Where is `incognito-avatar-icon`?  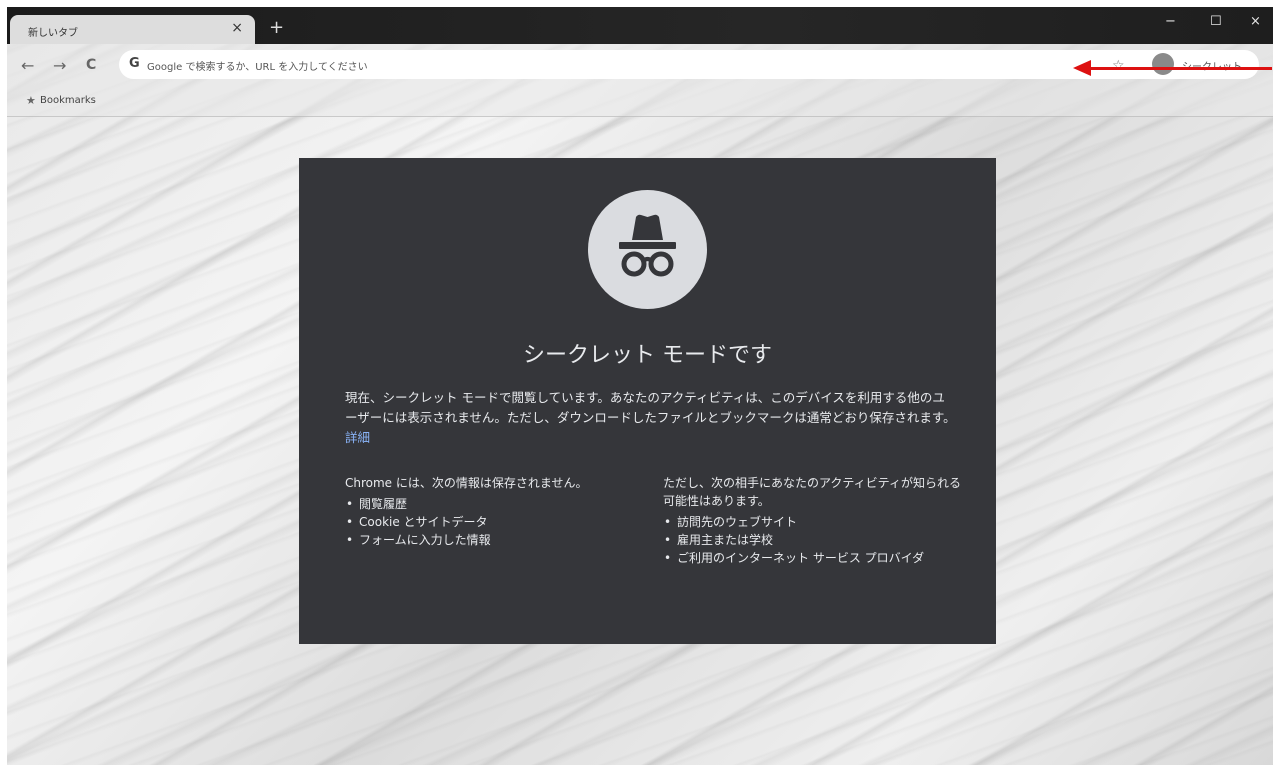
incognito-avatar-icon is located at coordinates (1163, 64).